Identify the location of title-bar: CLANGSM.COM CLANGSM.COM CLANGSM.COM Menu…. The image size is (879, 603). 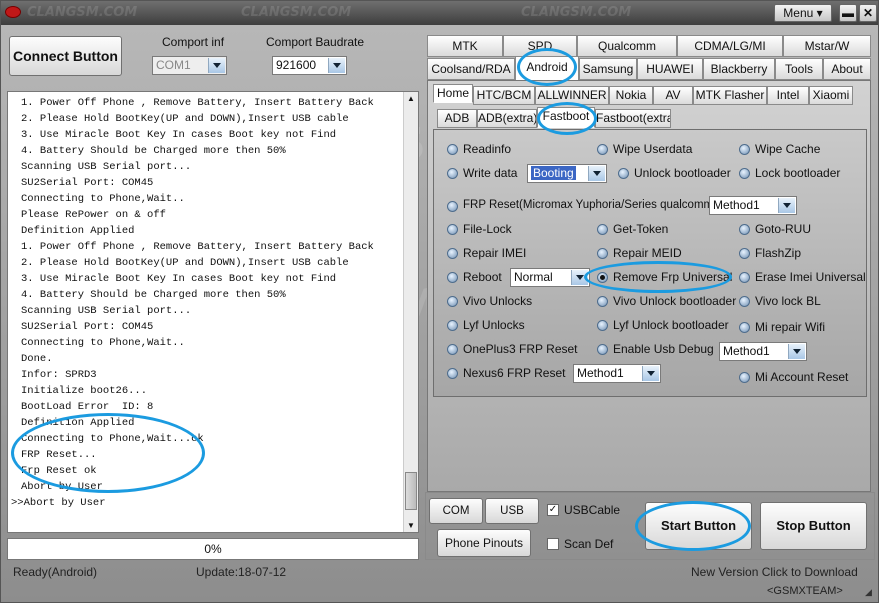
(439, 13).